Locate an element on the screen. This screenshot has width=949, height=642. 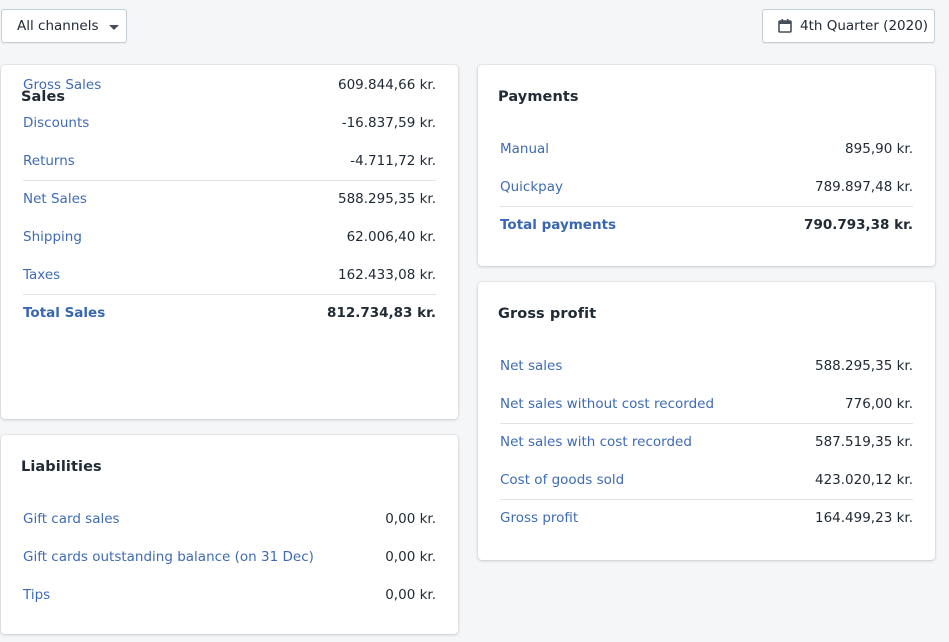
net-sales-link: Net Sales is located at coordinates (55, 199).